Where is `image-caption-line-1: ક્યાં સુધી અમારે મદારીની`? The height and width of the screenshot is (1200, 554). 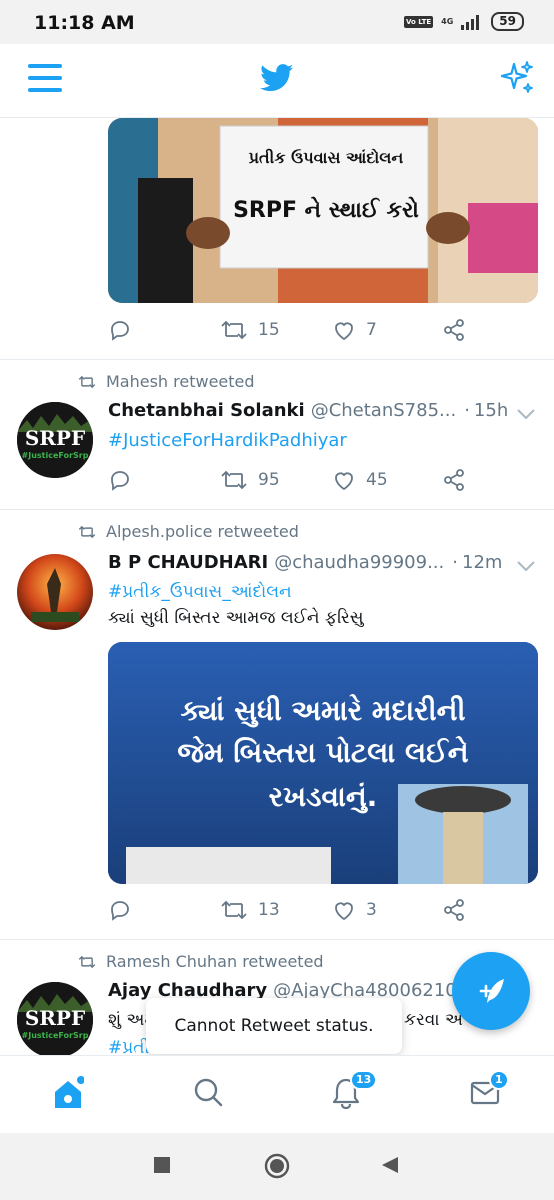 image-caption-line-1: ક્યાં સુધી અમારે મદારીની is located at coordinates (323, 710).